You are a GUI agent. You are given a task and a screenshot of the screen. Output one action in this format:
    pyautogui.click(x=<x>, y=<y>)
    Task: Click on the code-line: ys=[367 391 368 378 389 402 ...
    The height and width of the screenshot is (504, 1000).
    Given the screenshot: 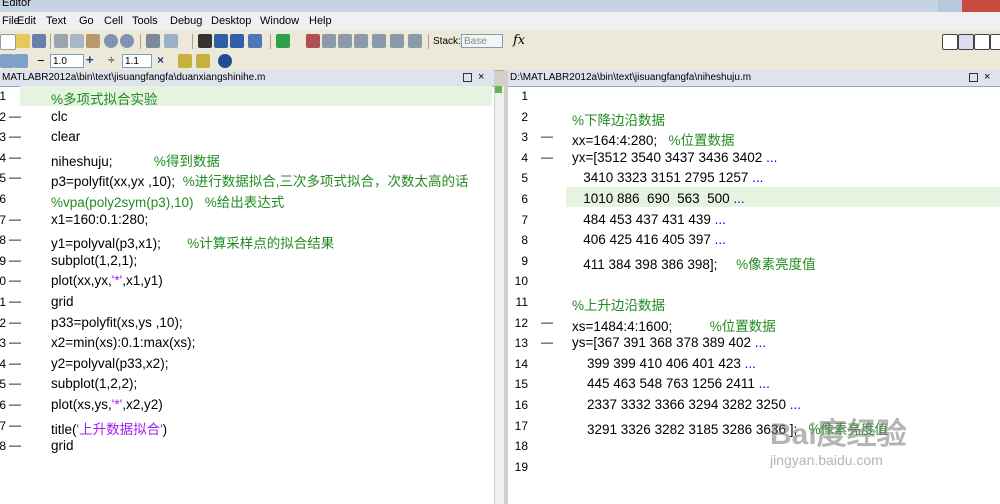 What is the action you would take?
    pyautogui.click(x=669, y=342)
    